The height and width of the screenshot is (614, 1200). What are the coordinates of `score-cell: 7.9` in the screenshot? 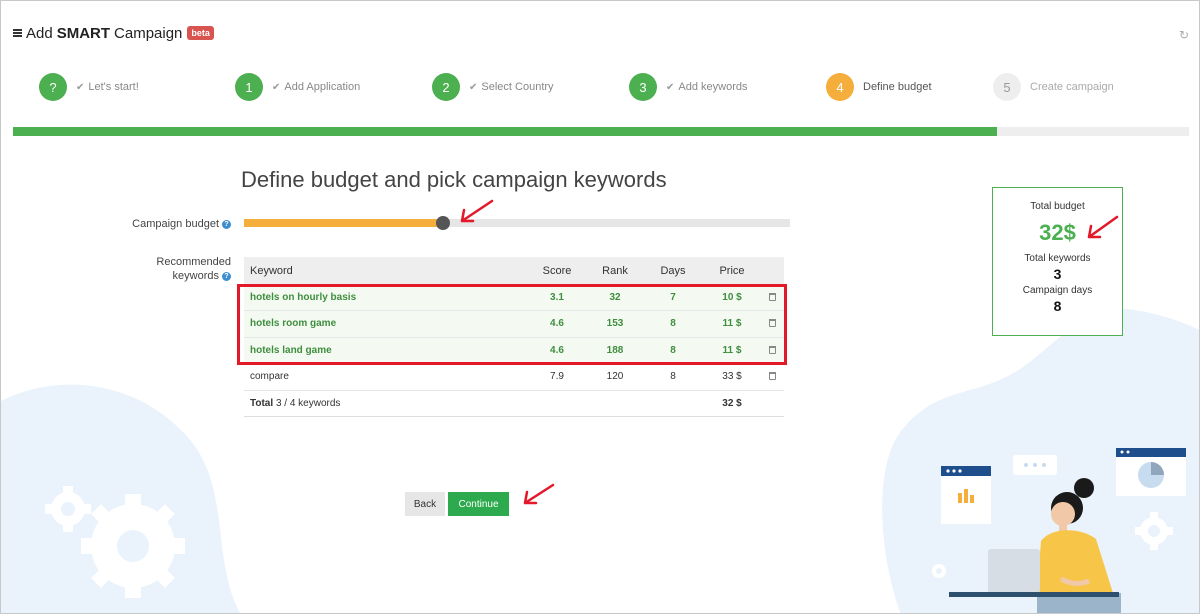 It's located at (557, 377).